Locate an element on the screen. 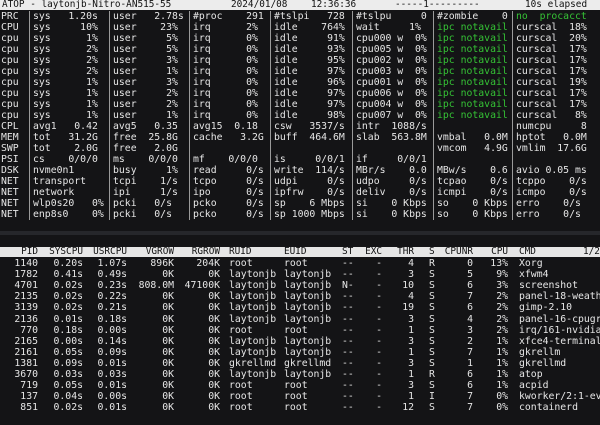 This screenshot has width=600, height=425. stat-row-label: MEM is located at coordinates (10, 137).